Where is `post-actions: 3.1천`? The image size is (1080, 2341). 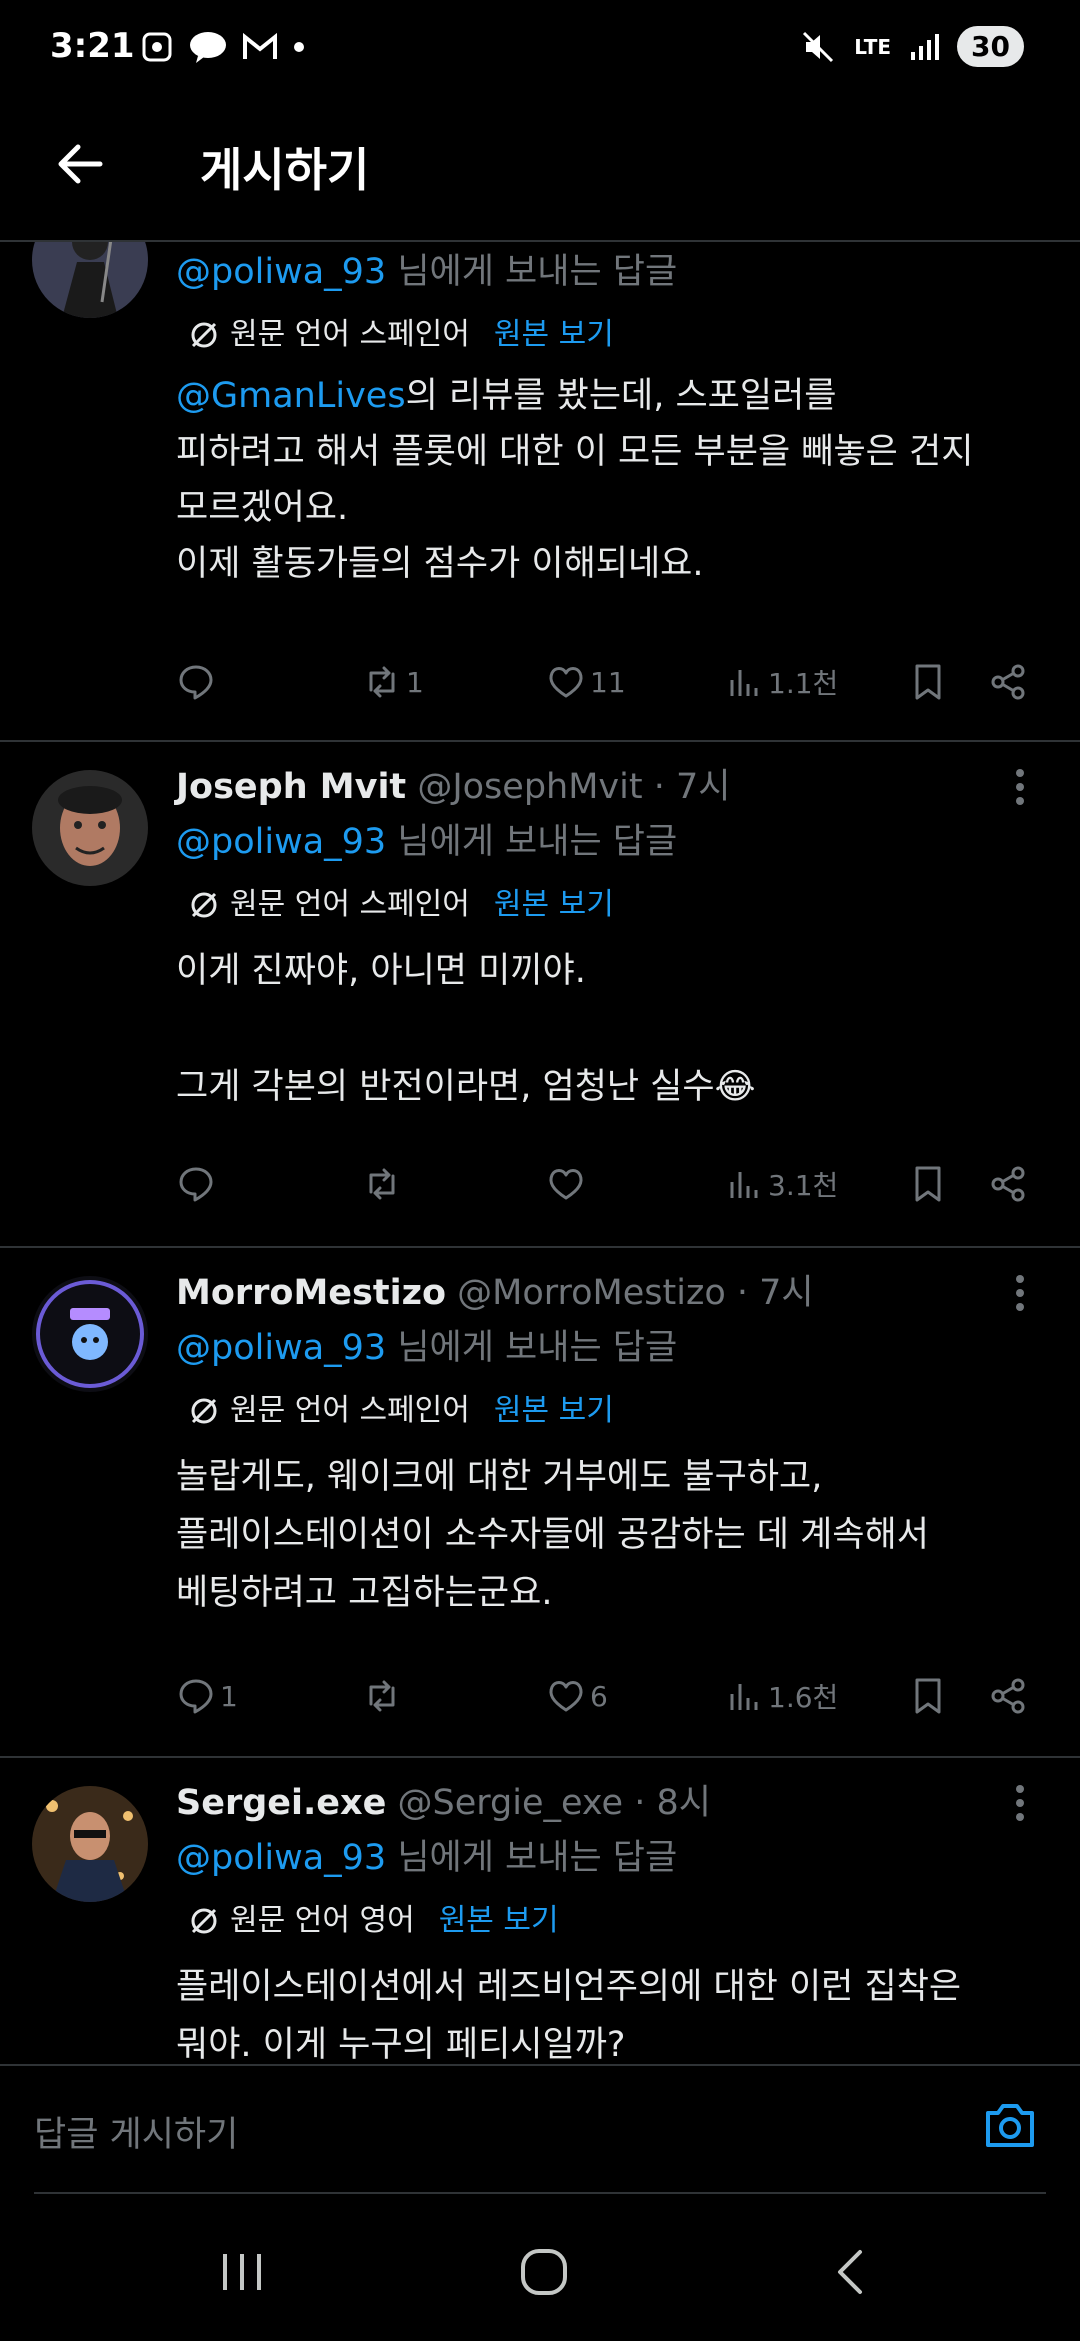
post-actions: 3.1천 is located at coordinates (613, 1184).